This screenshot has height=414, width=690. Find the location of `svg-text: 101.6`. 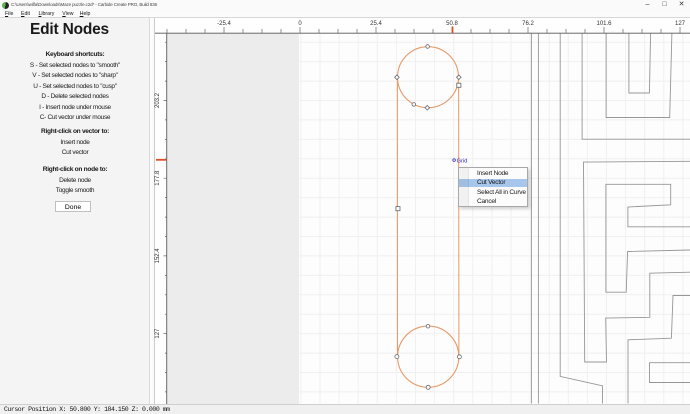

svg-text: 101.6 is located at coordinates (604, 24).